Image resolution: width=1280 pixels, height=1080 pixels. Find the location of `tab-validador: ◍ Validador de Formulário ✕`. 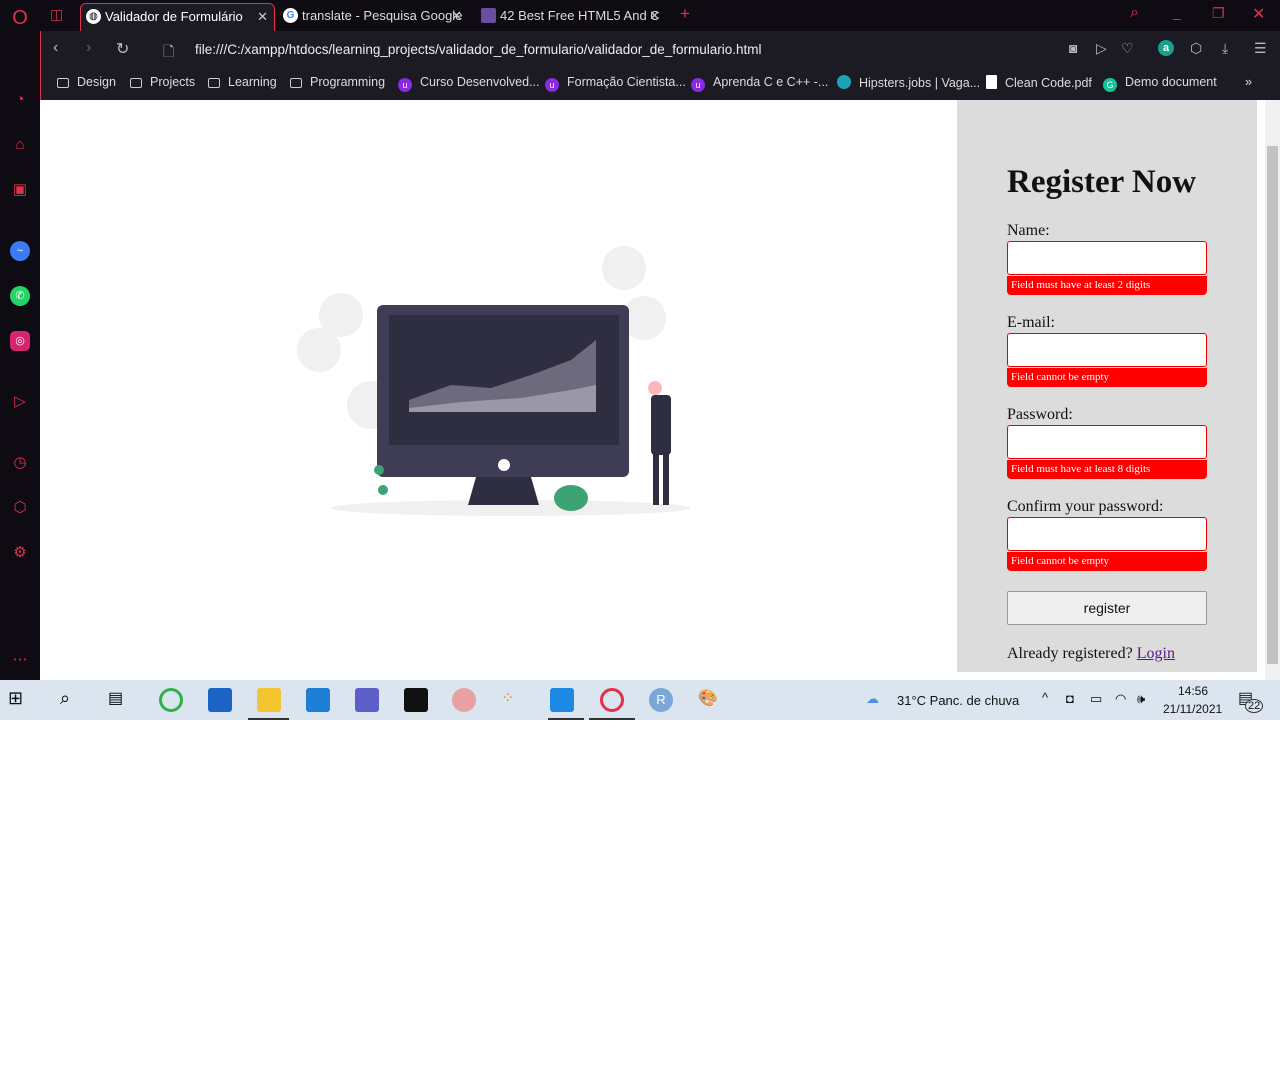

tab-validador: ◍ Validador de Formulário ✕ is located at coordinates (177, 17).